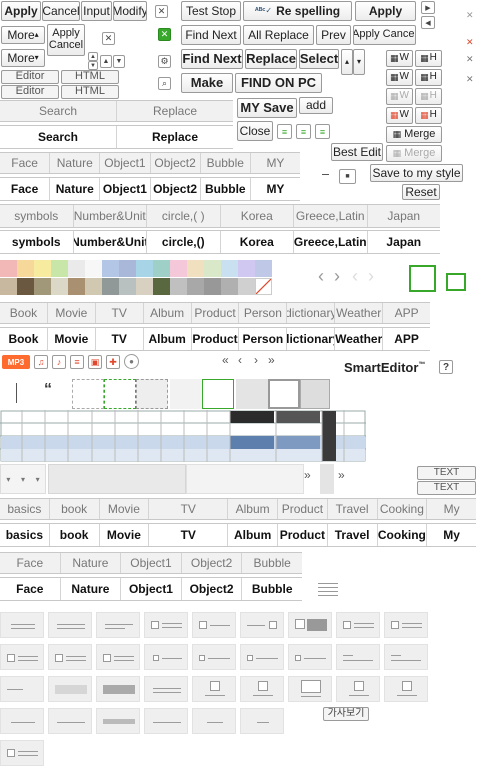 The height and width of the screenshot is (768, 477). I want to click on chevron-right-disabled-icon: ›, so click(371, 276).